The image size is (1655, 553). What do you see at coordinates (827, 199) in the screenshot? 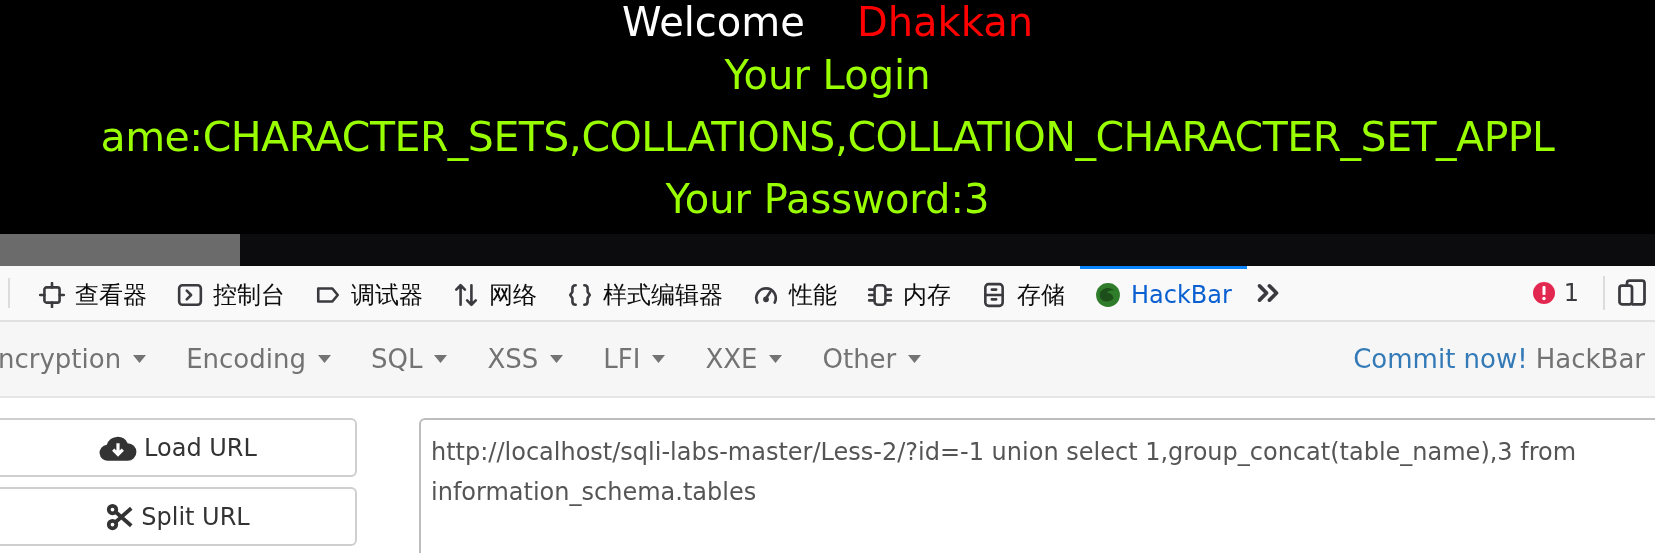
I see `result-text: Your Password:3` at bounding box center [827, 199].